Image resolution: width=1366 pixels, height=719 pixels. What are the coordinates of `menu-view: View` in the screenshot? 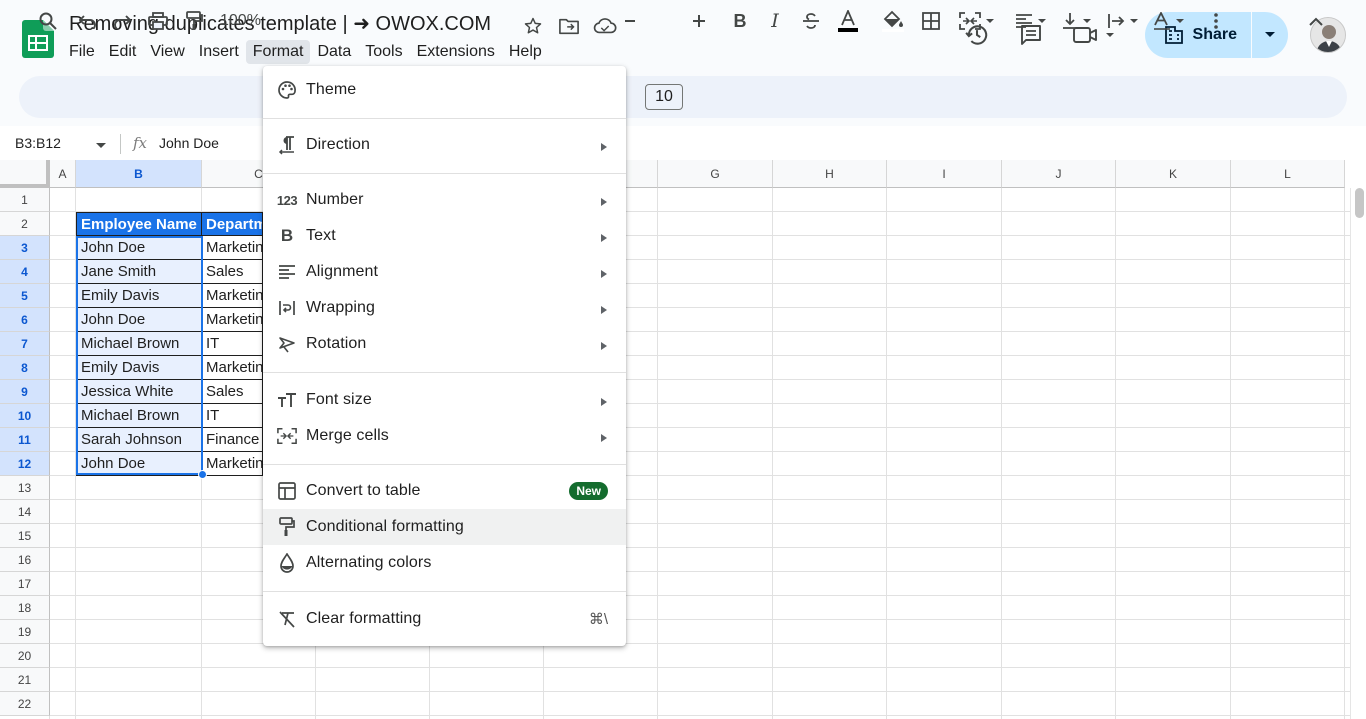 It's located at (167, 52).